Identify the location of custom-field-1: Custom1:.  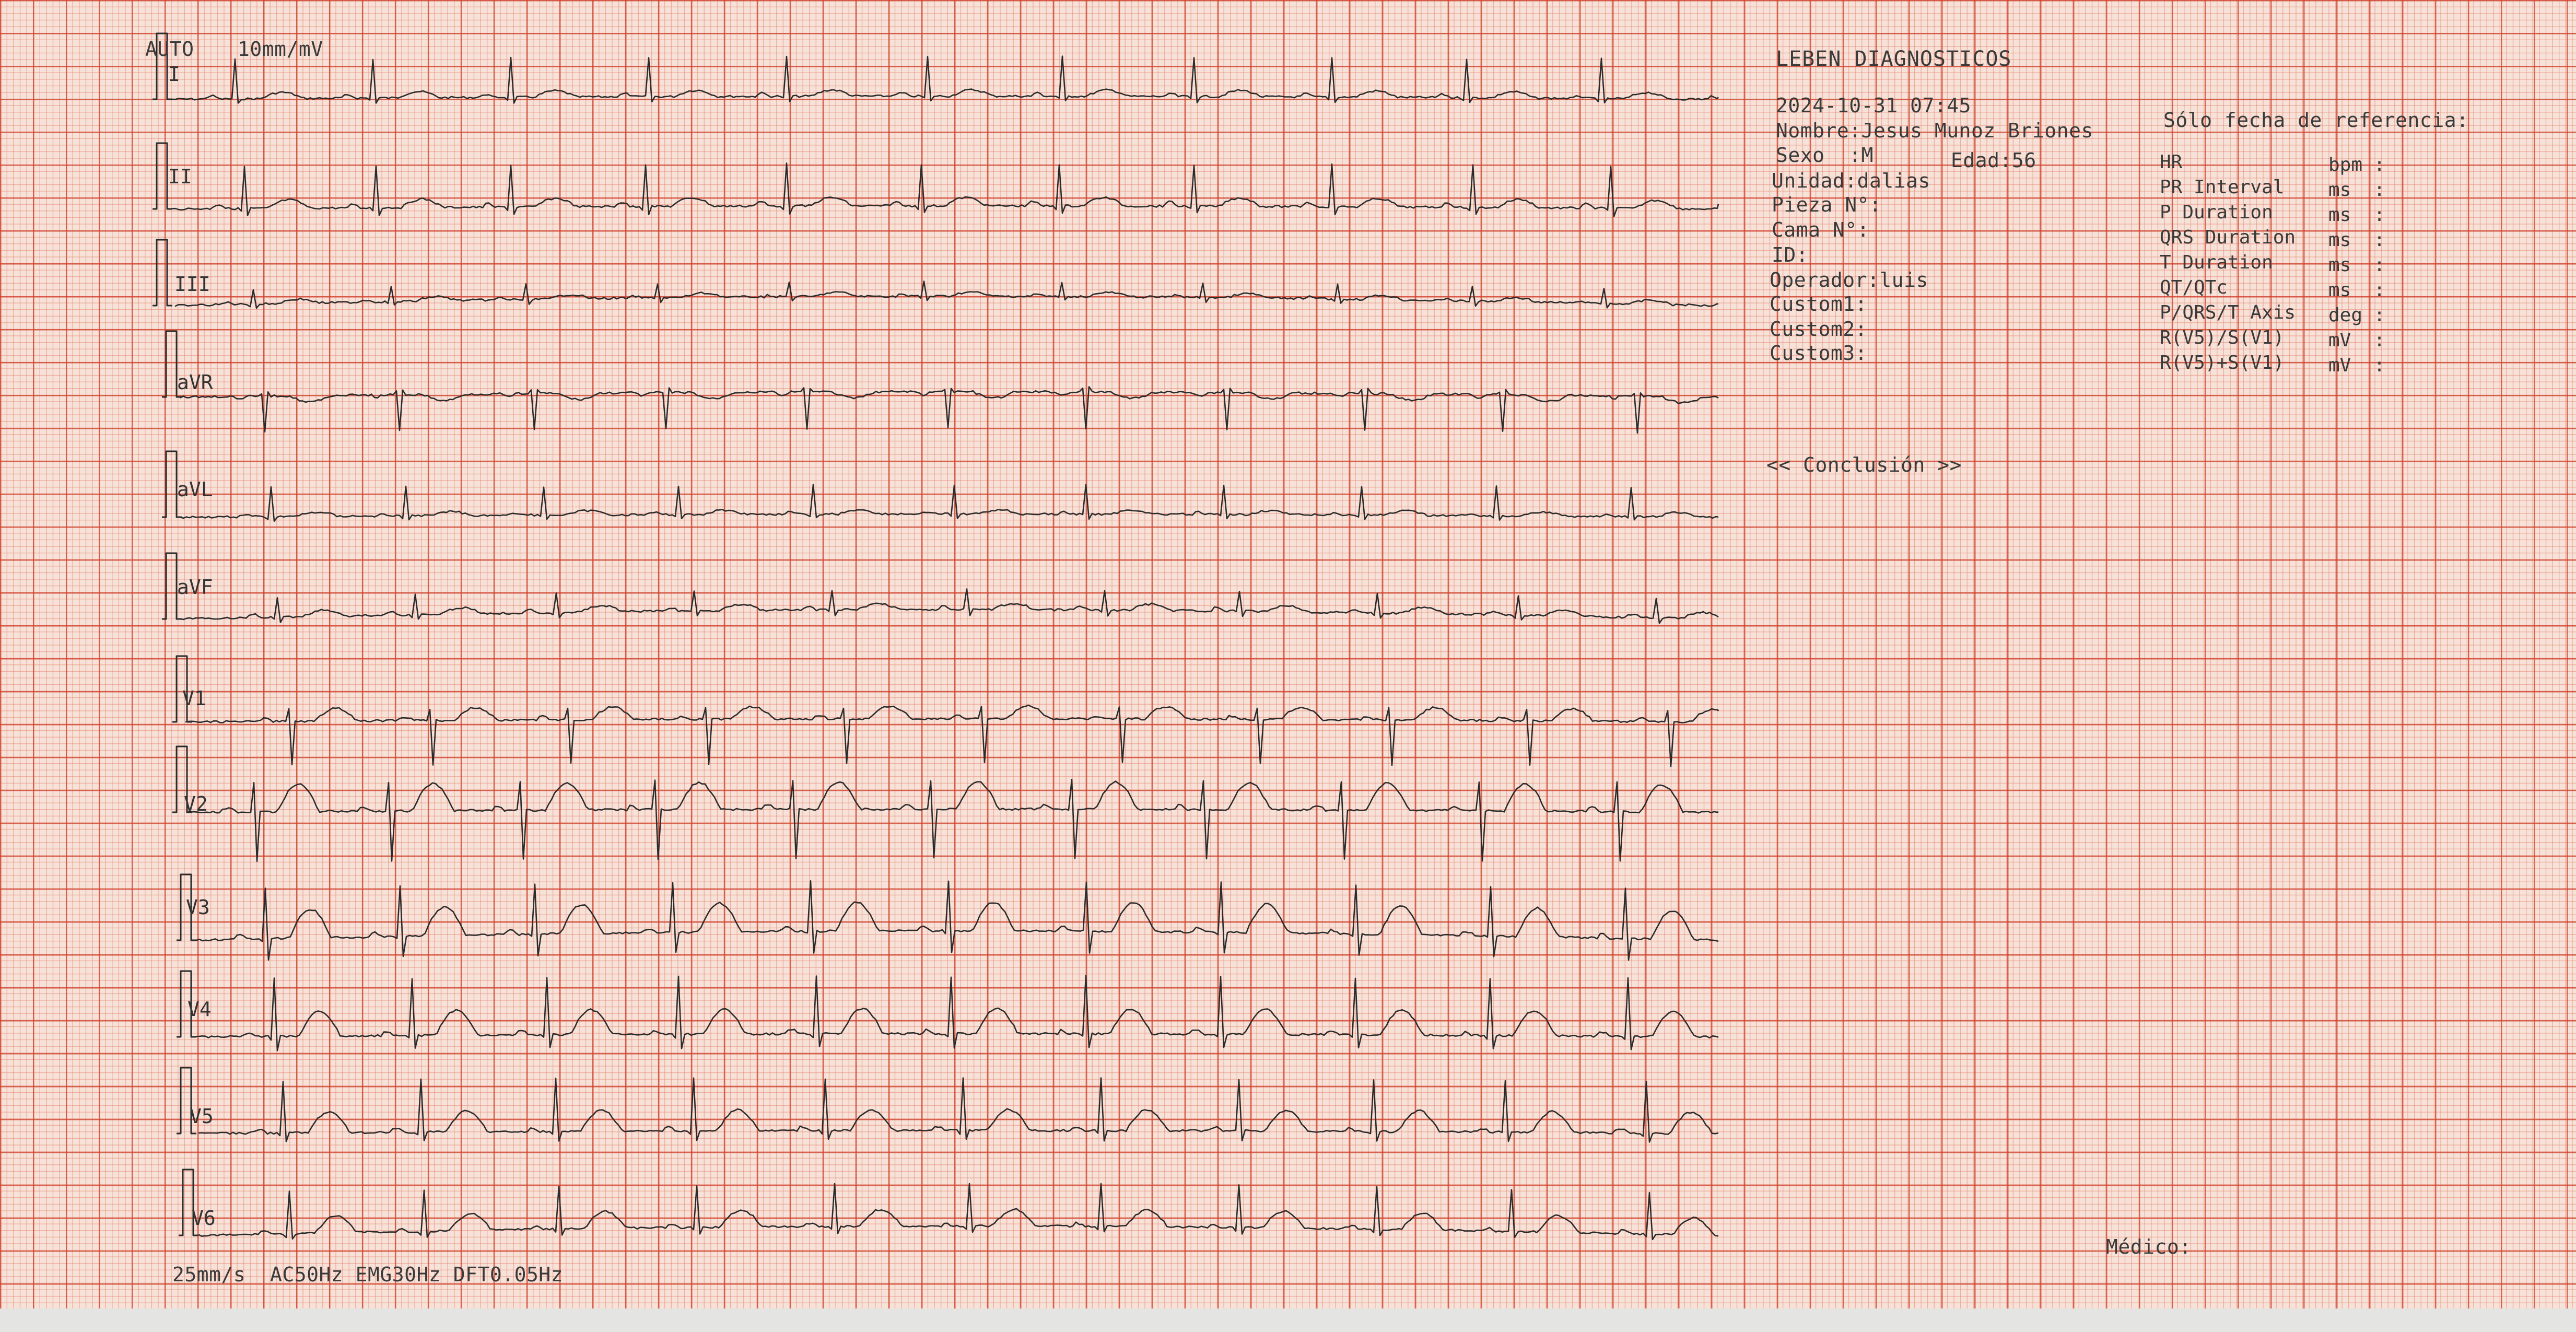
(1819, 304).